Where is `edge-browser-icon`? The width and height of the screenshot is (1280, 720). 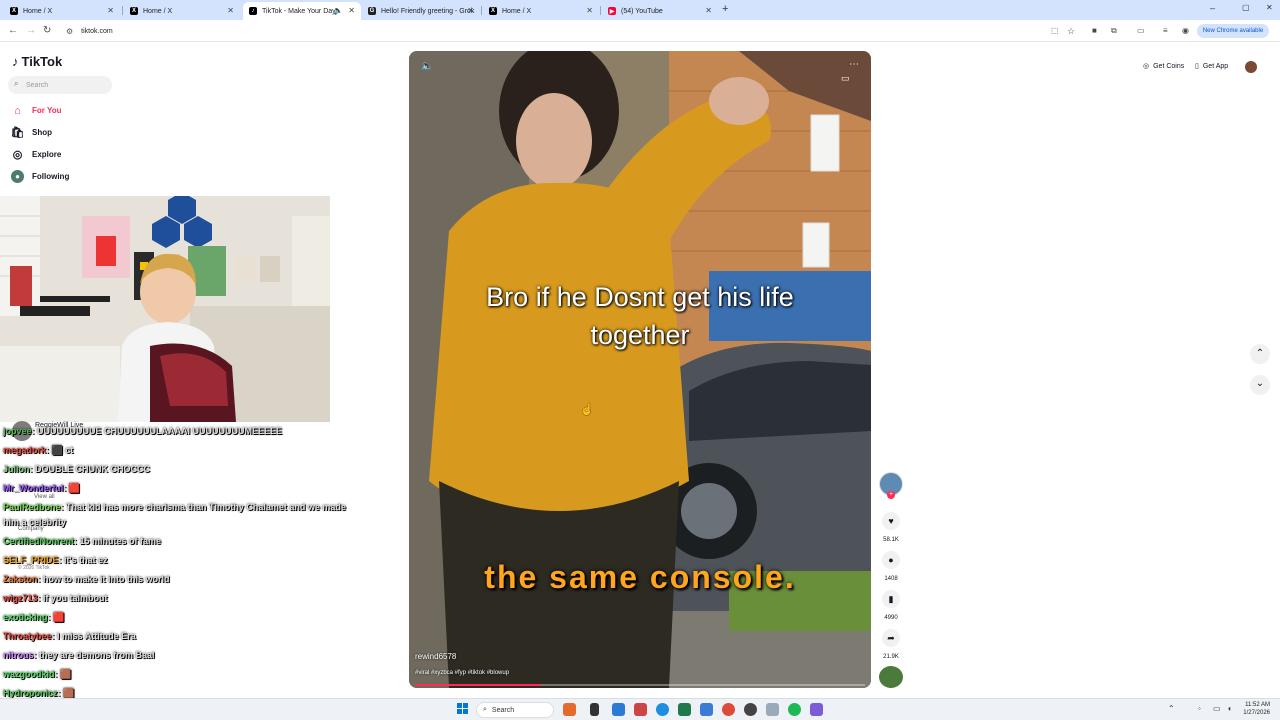
edge-browser-icon is located at coordinates (662, 709).